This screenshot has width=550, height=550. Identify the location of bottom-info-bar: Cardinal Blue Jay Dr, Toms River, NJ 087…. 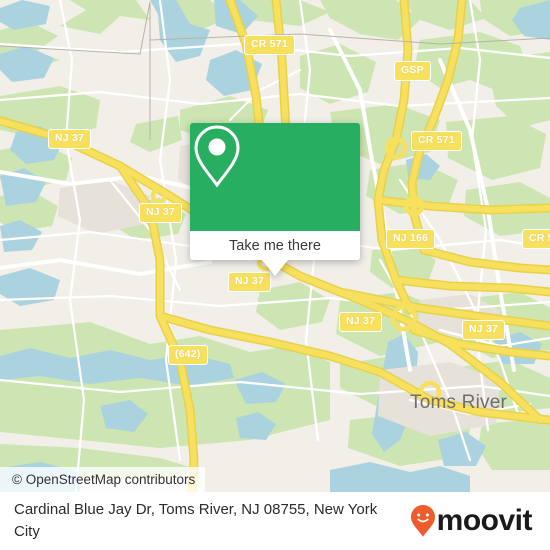
(275, 521).